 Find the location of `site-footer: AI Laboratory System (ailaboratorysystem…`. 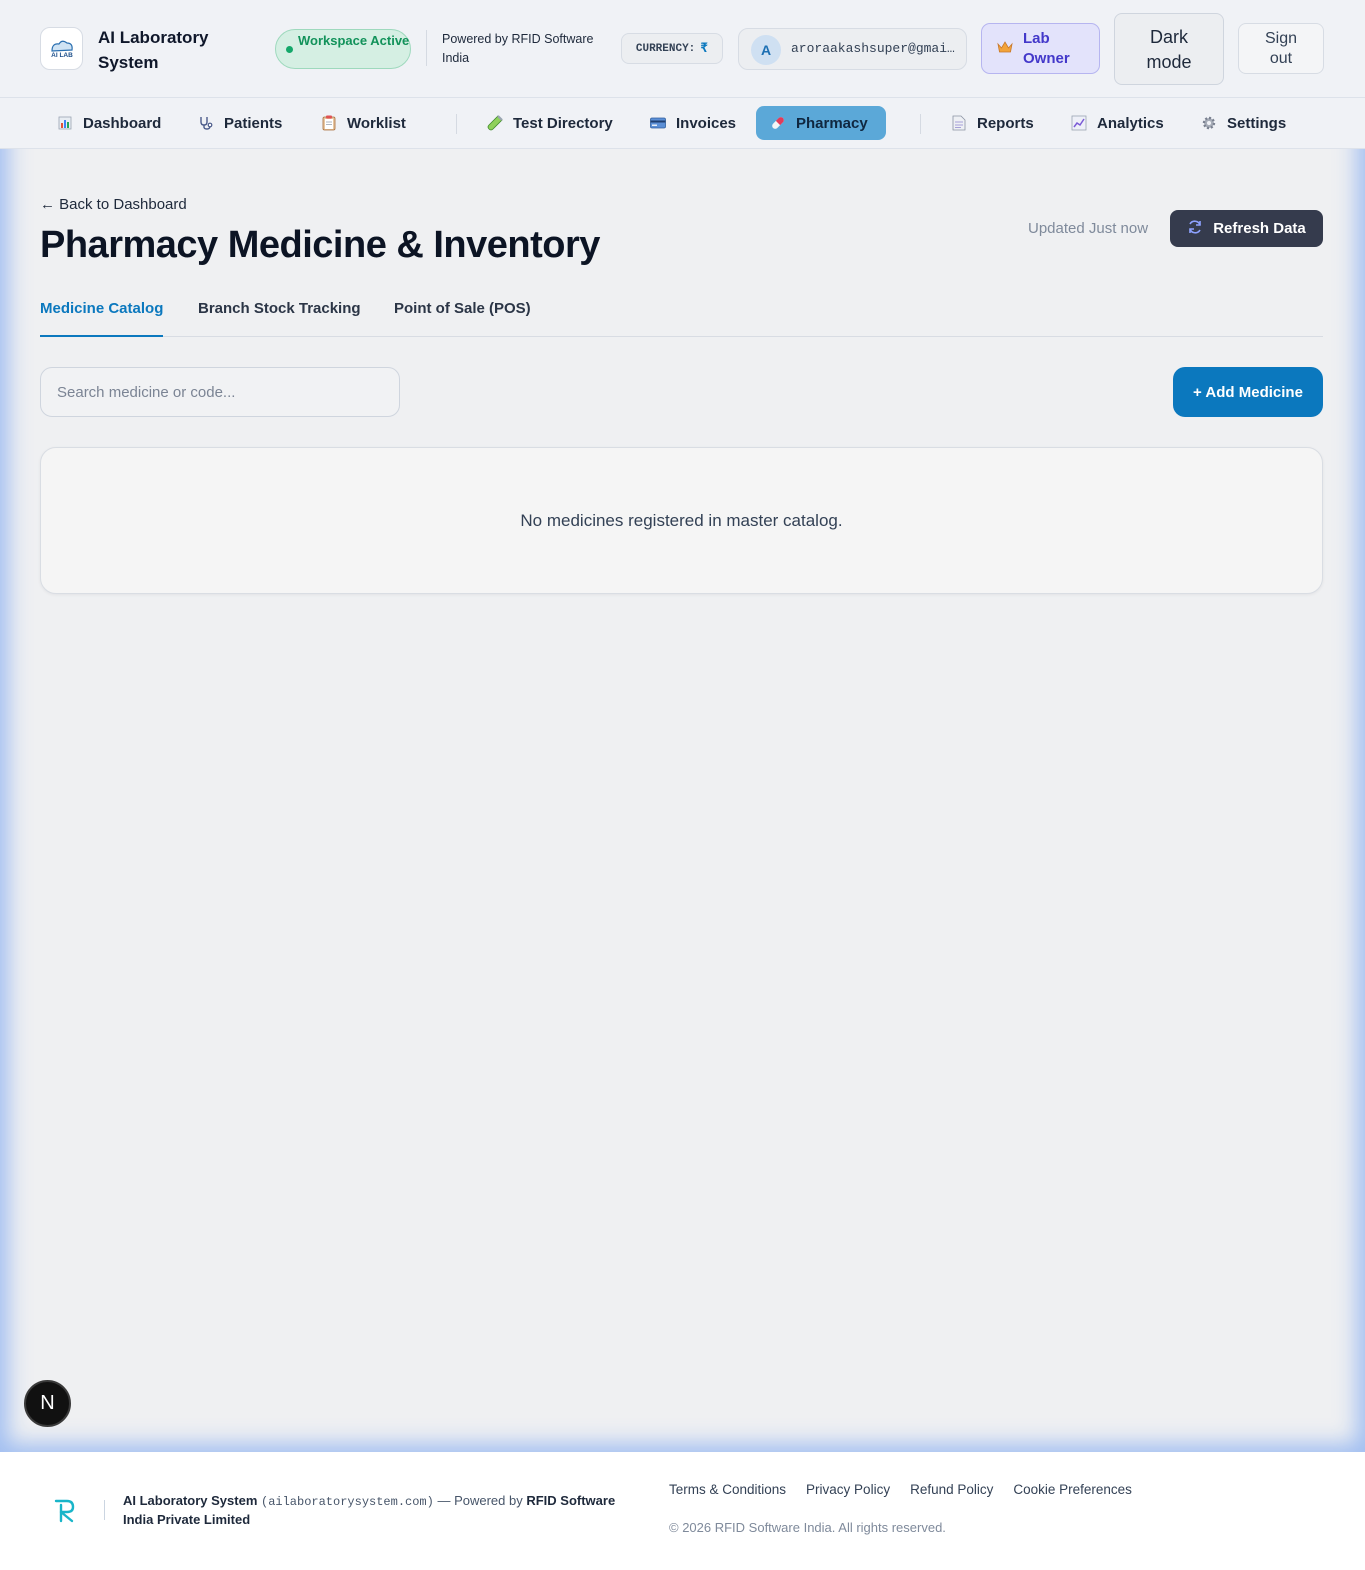

site-footer: AI Laboratory System (ailaboratorysystem… is located at coordinates (682, 1511).